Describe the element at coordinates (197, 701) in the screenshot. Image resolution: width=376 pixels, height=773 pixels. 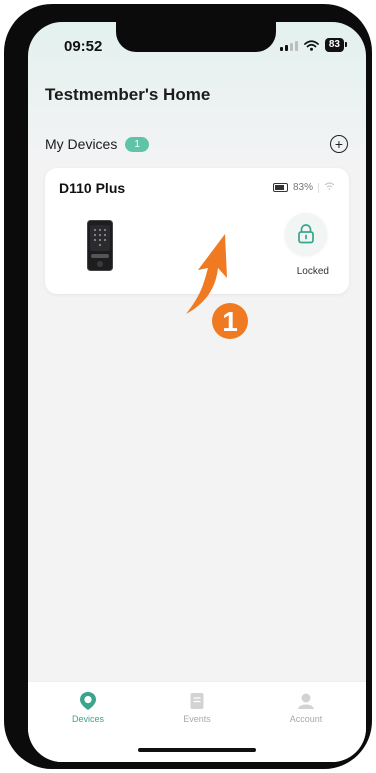
I see `events-icon` at that location.